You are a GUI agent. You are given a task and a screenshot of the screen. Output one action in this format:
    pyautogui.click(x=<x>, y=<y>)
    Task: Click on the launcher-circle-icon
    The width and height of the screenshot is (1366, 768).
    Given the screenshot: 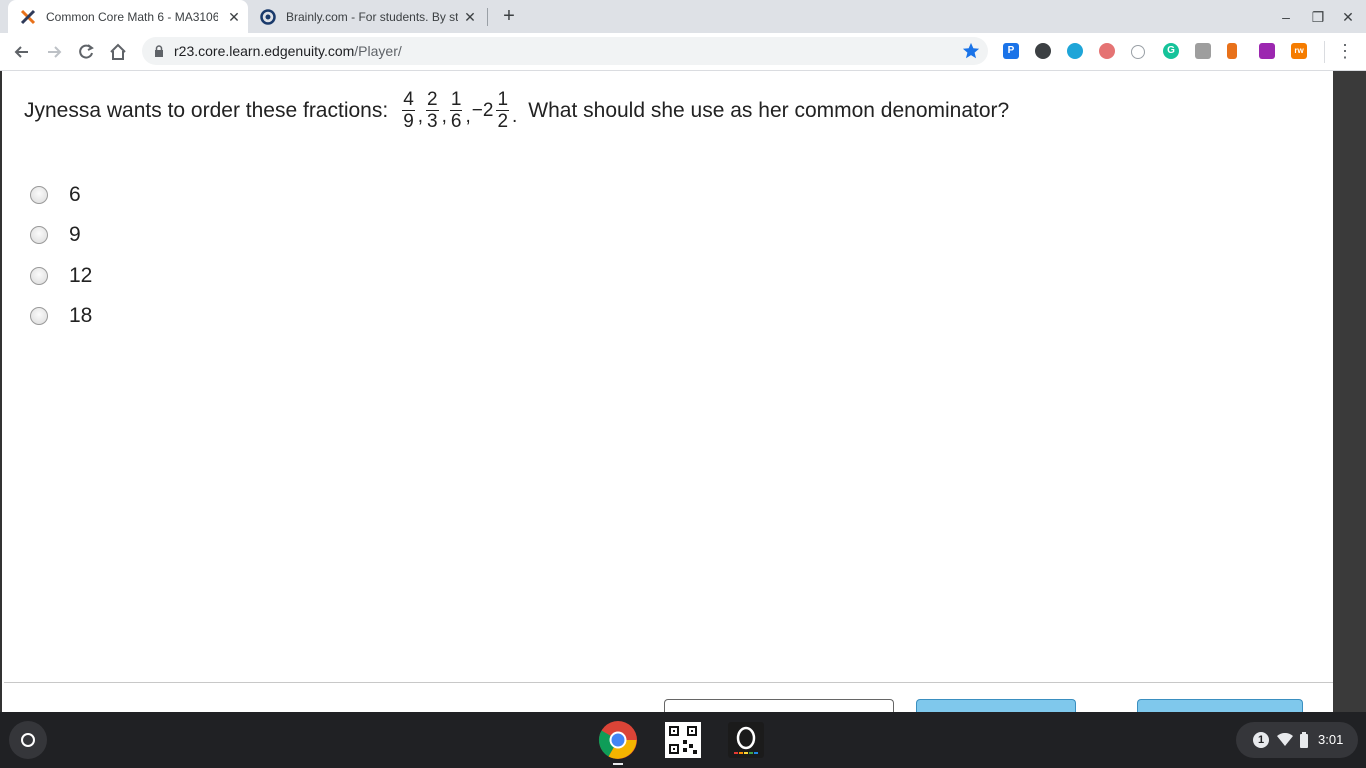 What is the action you would take?
    pyautogui.click(x=28, y=740)
    